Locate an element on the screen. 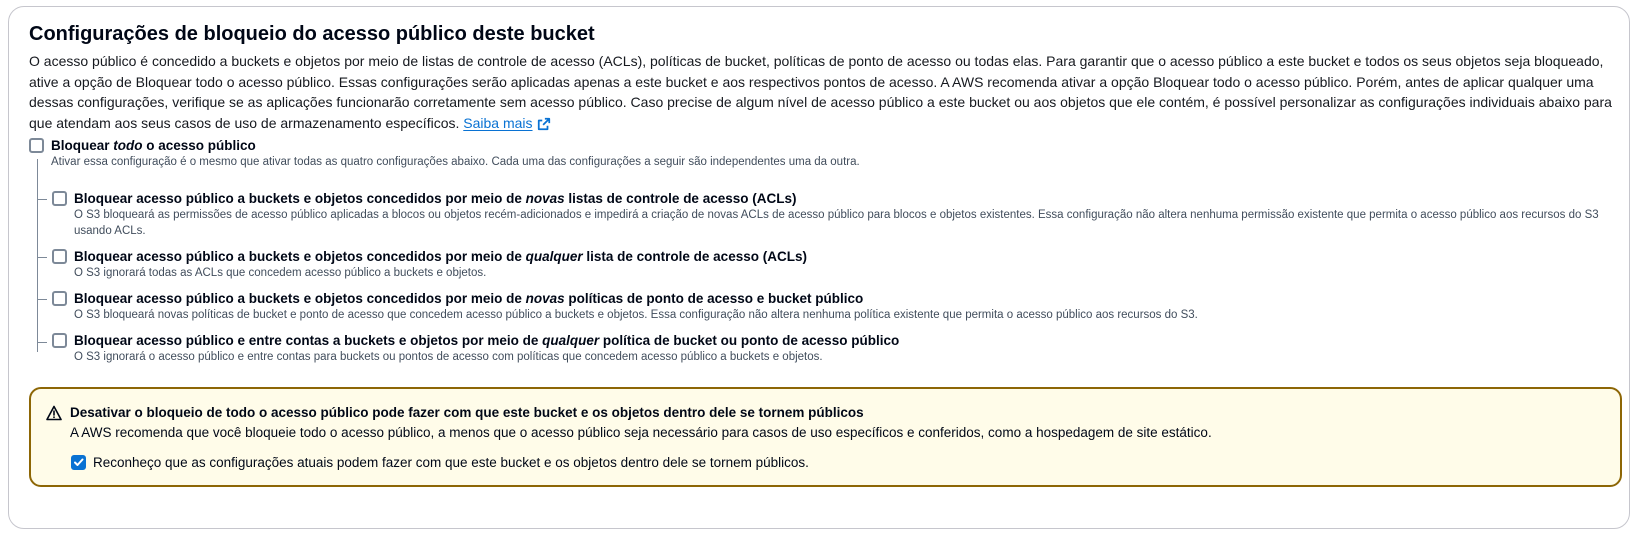 Image resolution: width=1637 pixels, height=535 pixels. block-all-label-post: o acesso público is located at coordinates (199, 145).